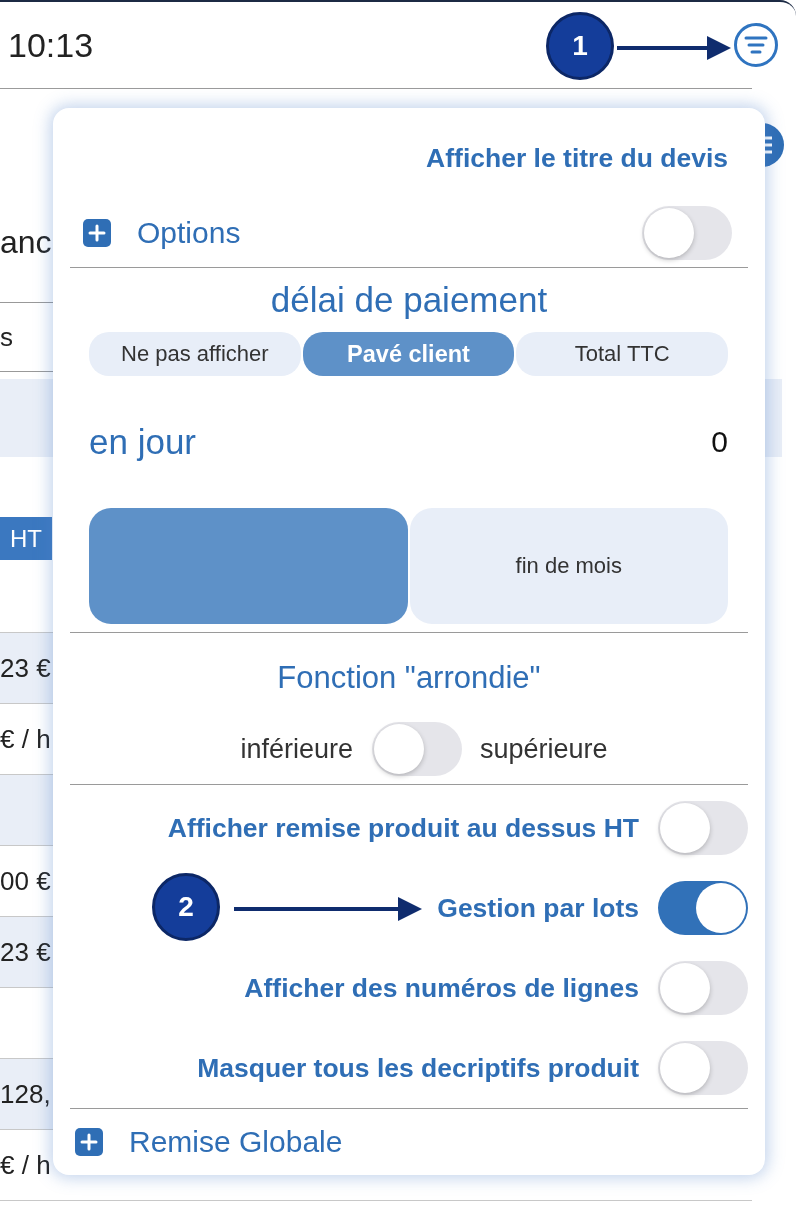  I want to click on switch-label: Gestion par lots, so click(538, 908).